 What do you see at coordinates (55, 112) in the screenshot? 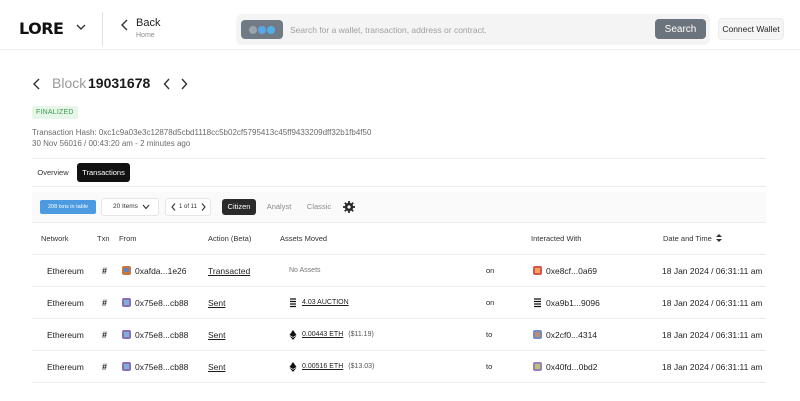
I see `status-badge: FINALIZED` at bounding box center [55, 112].